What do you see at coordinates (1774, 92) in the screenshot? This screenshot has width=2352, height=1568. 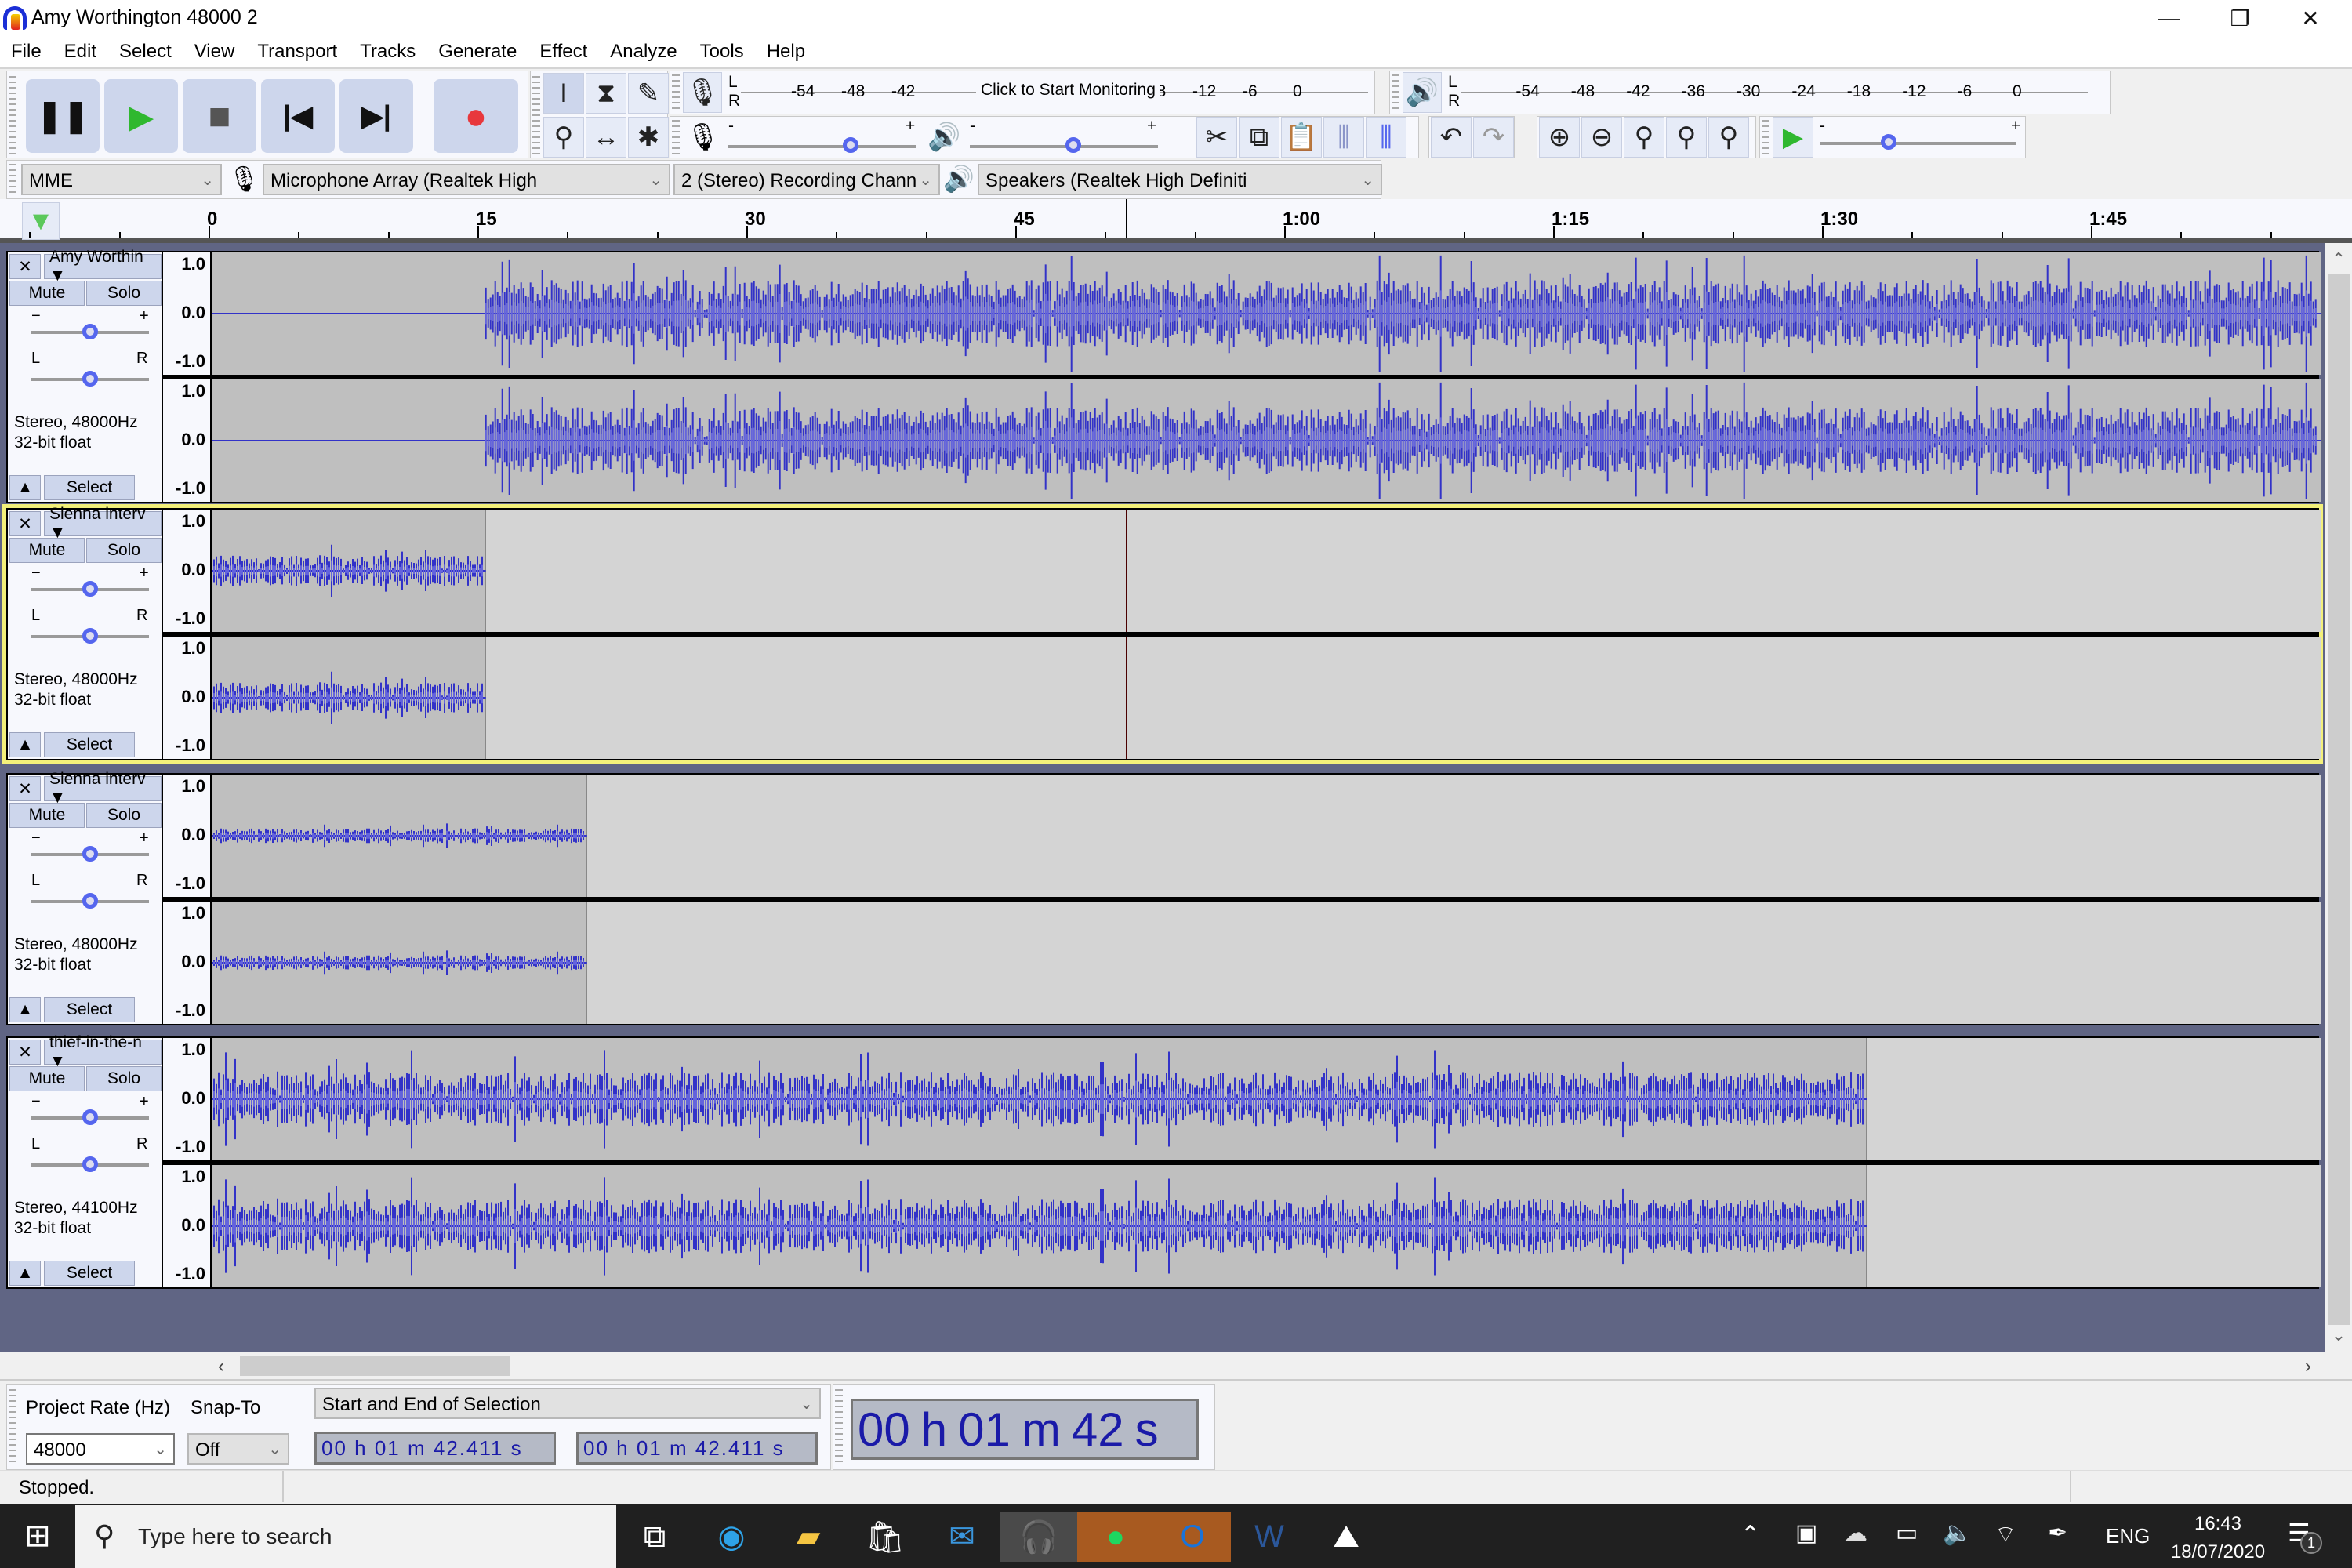 I see `playback-meter: -54 -48 -42 -36 -30 -24 -18 -12 -6 0` at bounding box center [1774, 92].